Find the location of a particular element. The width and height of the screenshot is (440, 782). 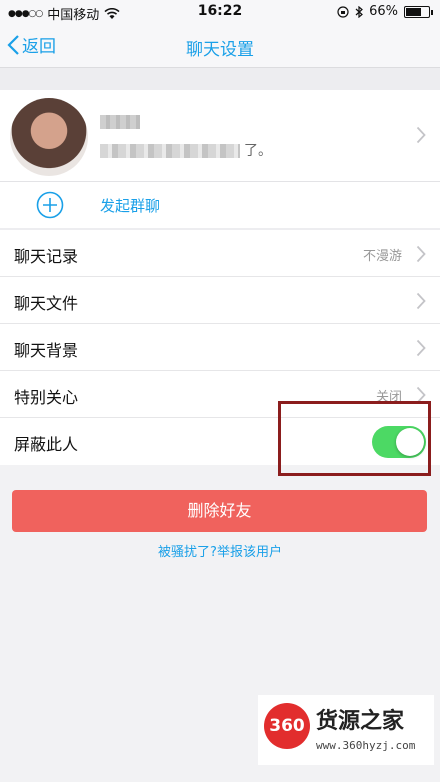

avatar is located at coordinates (49, 137).